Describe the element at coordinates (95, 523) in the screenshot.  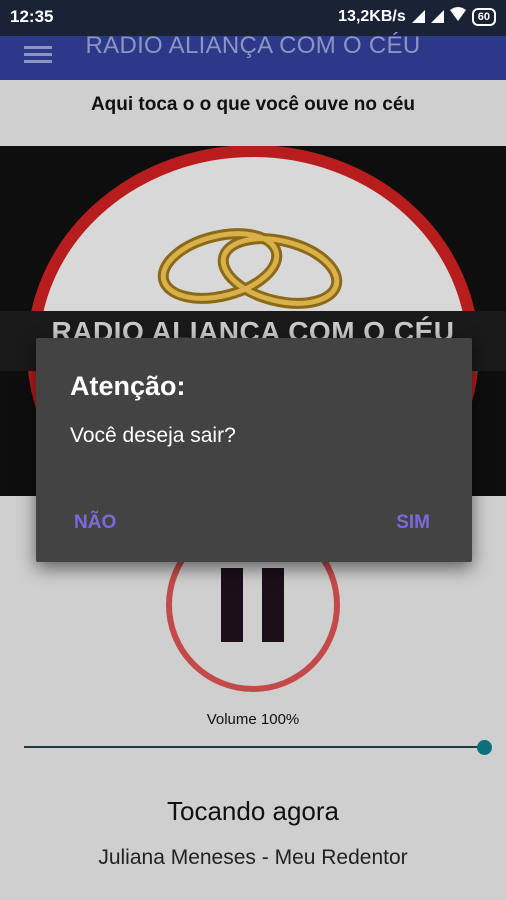
I see `no-button: NÃO` at that location.